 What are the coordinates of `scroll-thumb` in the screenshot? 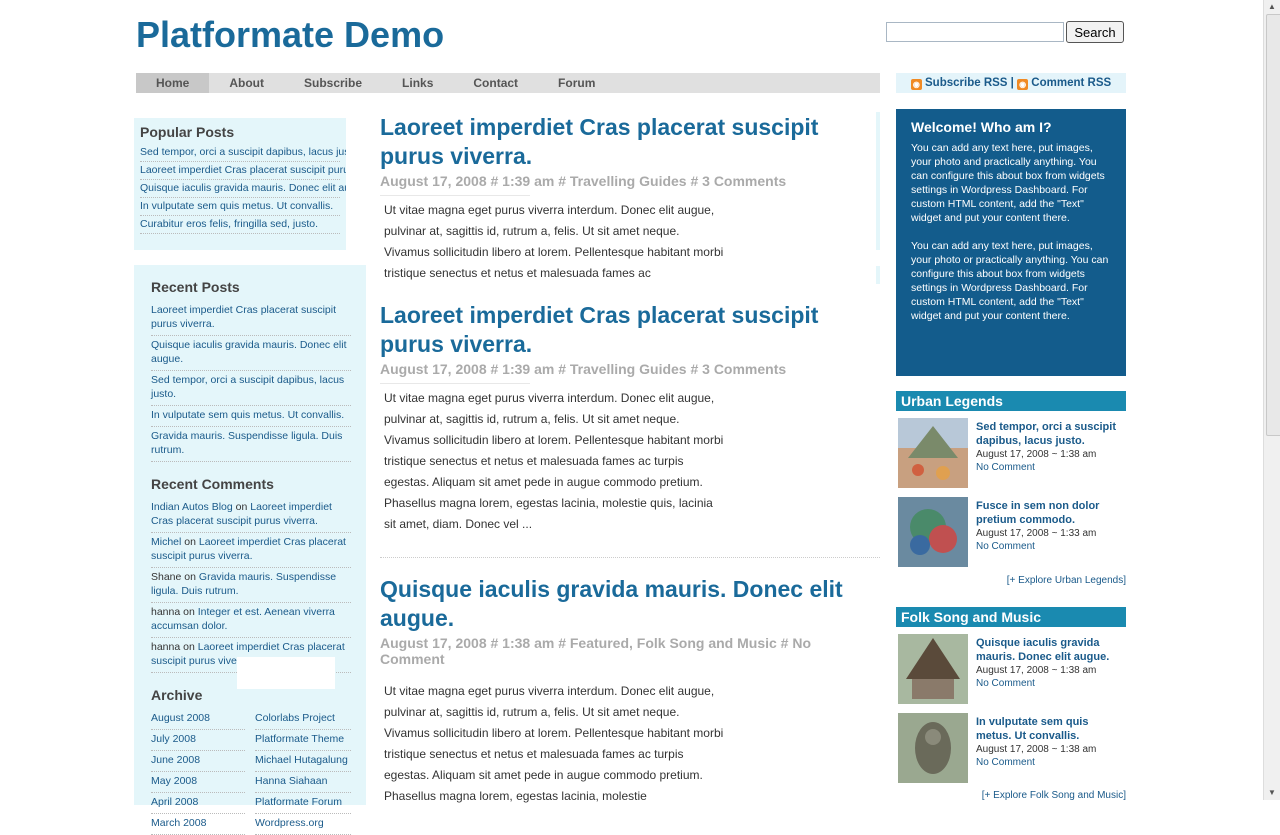 It's located at (1273, 225).